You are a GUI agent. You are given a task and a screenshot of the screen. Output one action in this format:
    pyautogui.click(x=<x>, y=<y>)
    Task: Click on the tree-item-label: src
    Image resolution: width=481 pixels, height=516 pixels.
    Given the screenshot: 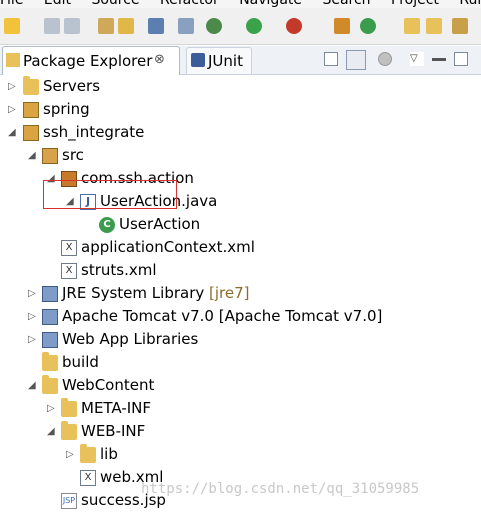 What is the action you would take?
    pyautogui.click(x=73, y=155)
    